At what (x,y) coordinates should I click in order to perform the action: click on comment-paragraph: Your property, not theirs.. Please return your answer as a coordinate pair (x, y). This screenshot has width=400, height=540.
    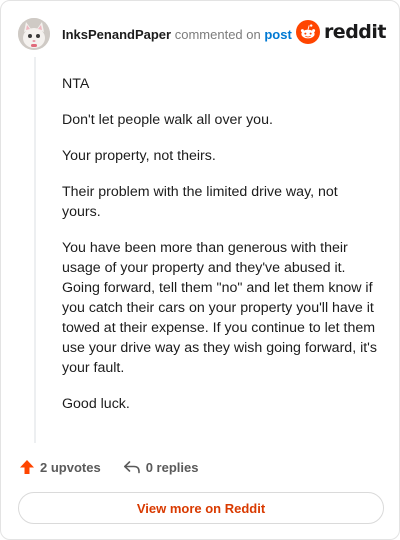
    Looking at the image, I should click on (139, 156).